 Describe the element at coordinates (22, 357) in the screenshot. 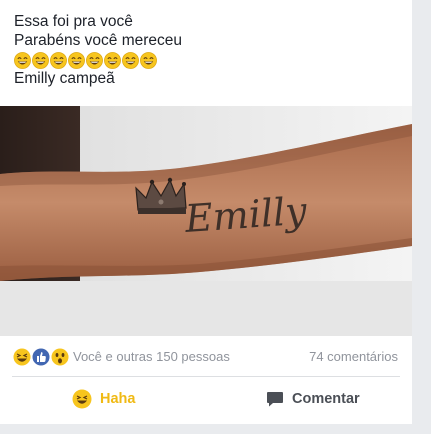

I see `haha-reaction-icon` at that location.